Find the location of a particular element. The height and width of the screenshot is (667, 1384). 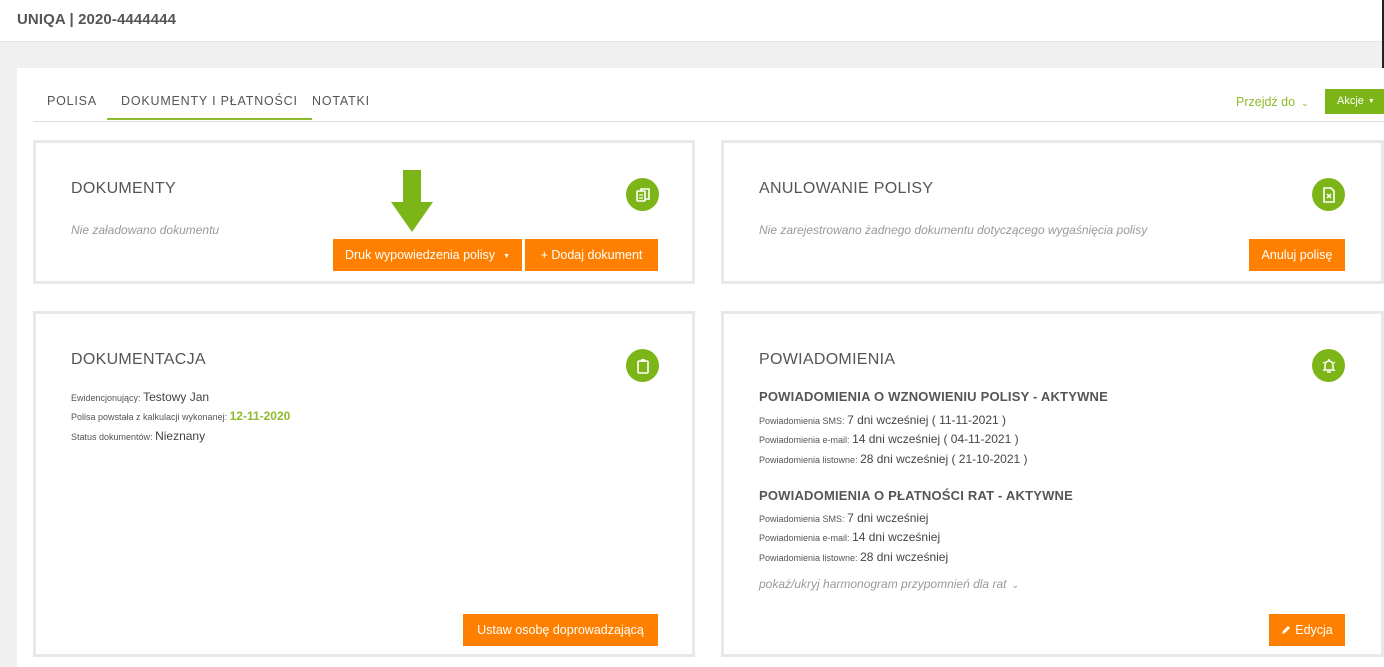

documentation-title: DOKUMENTACJA is located at coordinates (138, 359).